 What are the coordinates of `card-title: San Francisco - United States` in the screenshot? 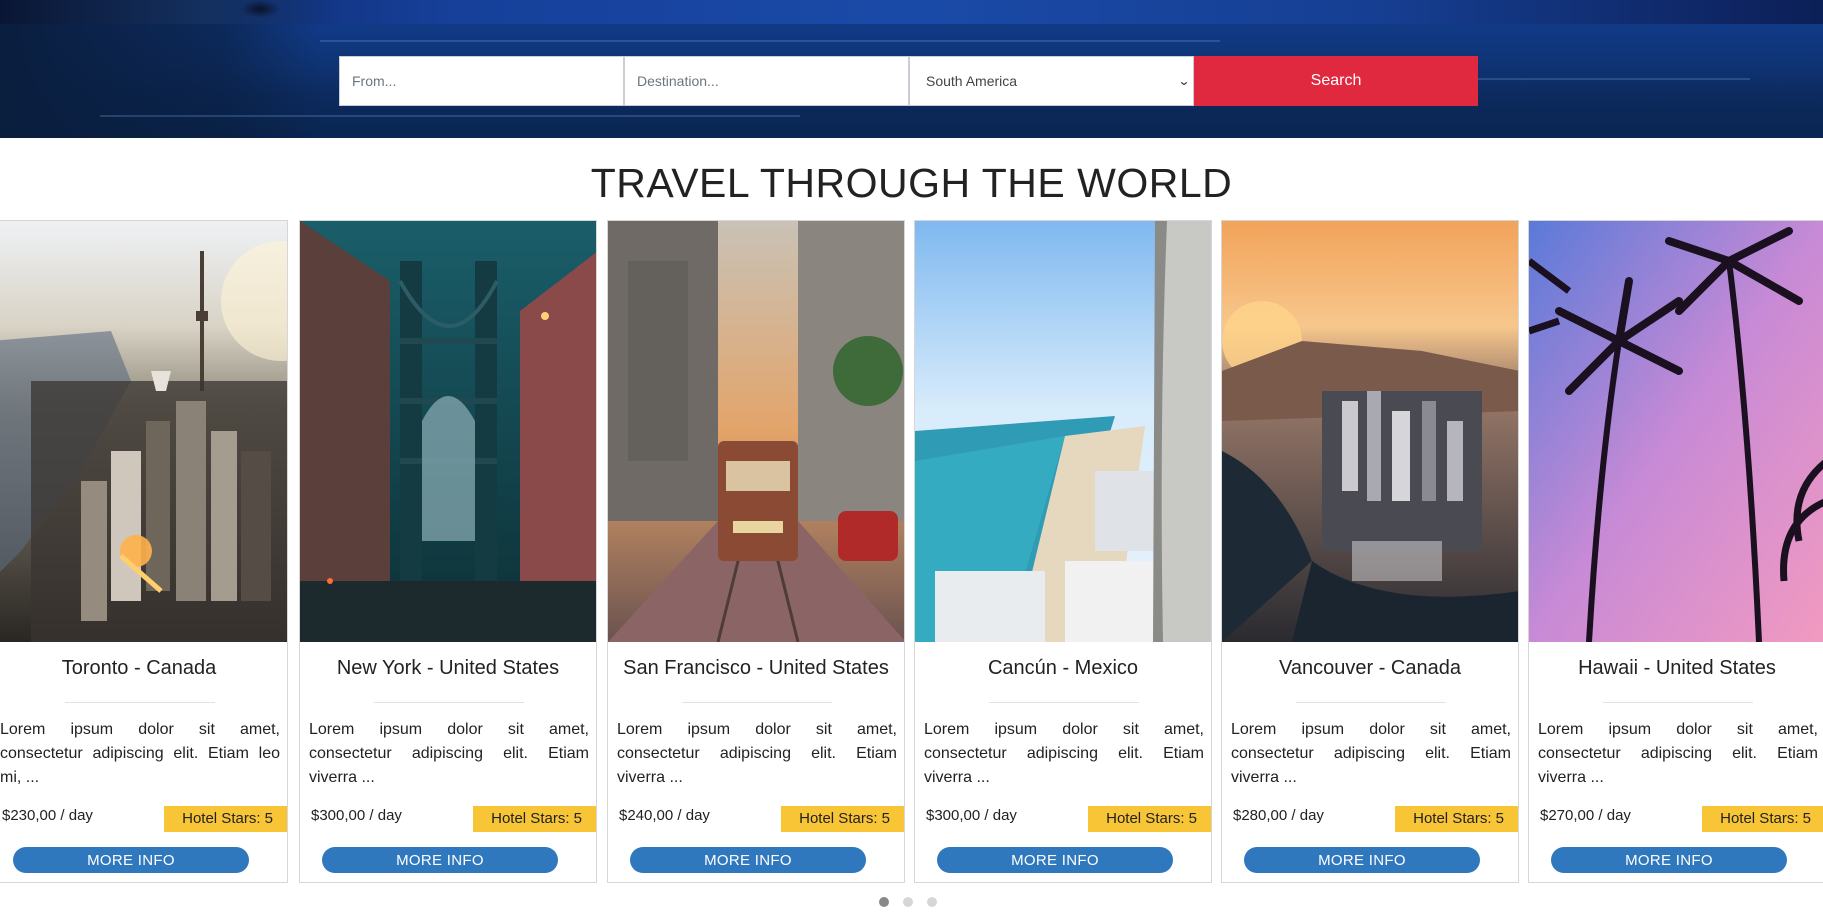 It's located at (756, 668).